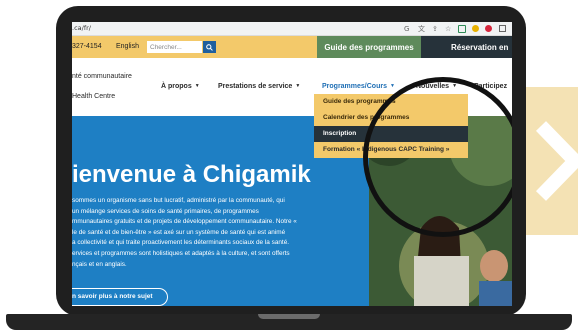 The image size is (578, 332). Describe the element at coordinates (174, 47) in the screenshot. I see `search-input` at that location.